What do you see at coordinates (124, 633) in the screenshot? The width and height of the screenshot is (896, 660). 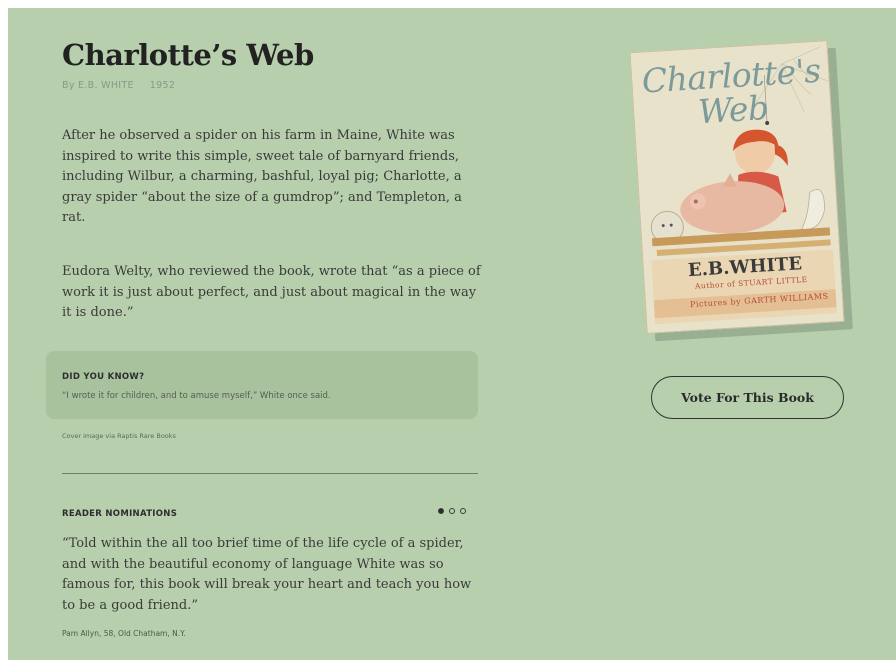 I see `nominator-name: Pam Allyn, 58, Old Chatham, N.Y.` at bounding box center [124, 633].